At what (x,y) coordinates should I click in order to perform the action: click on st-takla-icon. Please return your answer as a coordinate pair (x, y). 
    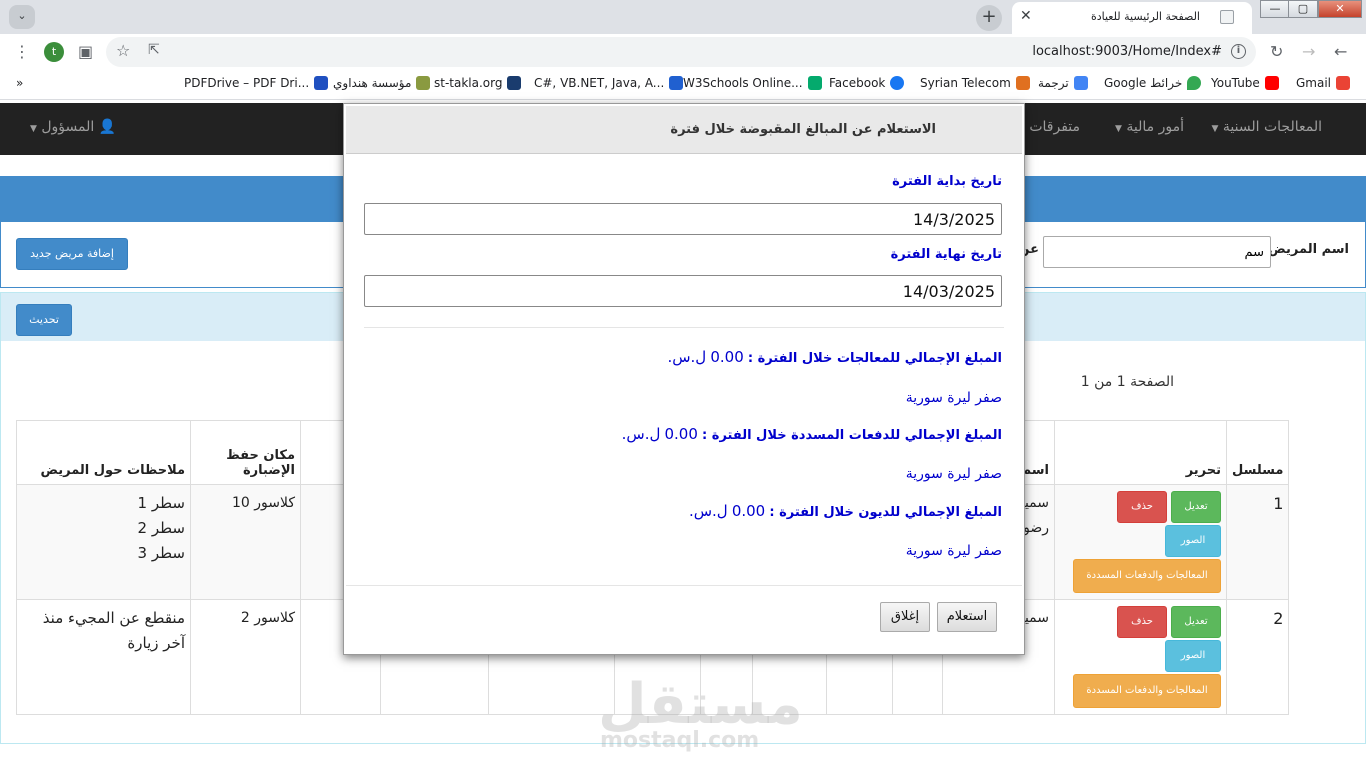
    Looking at the image, I should click on (514, 83).